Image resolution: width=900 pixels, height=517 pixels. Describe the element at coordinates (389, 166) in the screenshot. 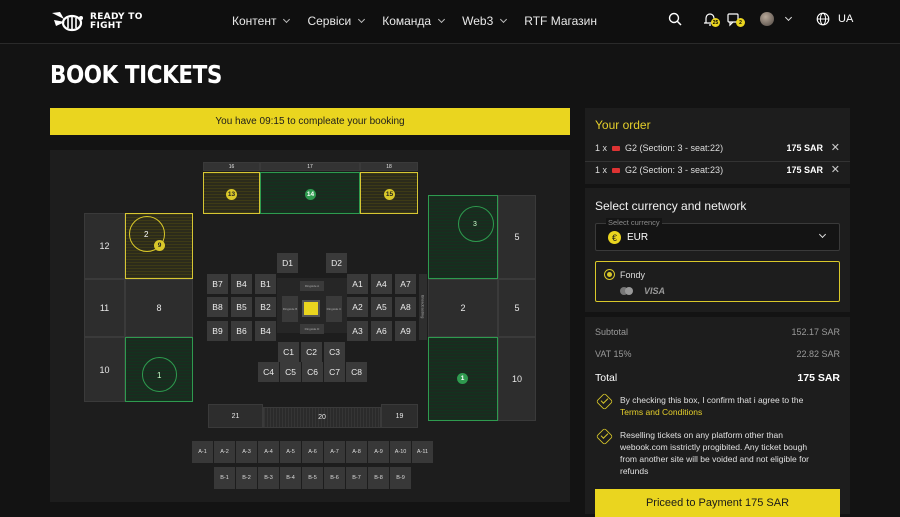

I see `section-18-label: 18` at that location.